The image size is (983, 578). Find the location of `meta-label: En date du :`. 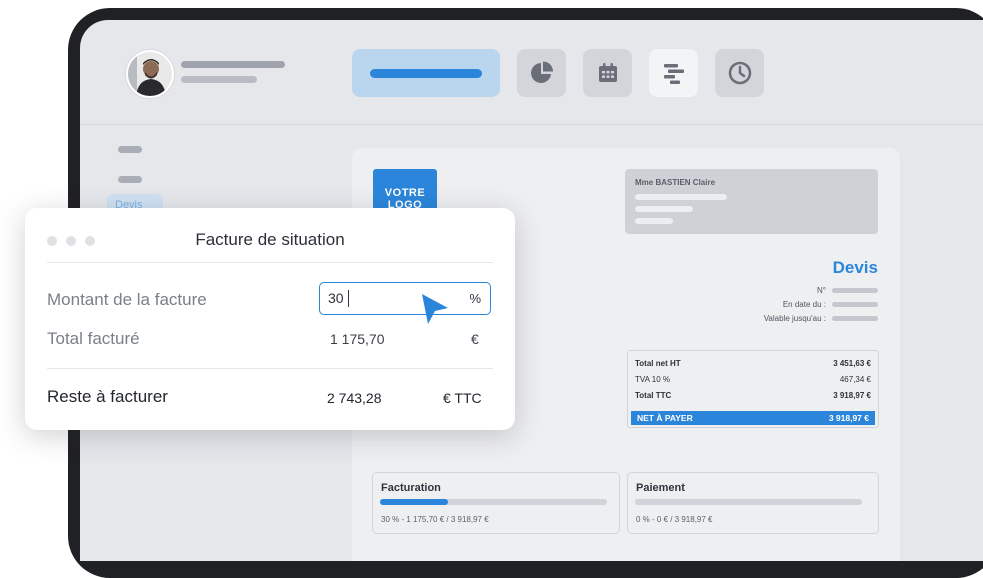

meta-label: En date du : is located at coordinates (804, 304).